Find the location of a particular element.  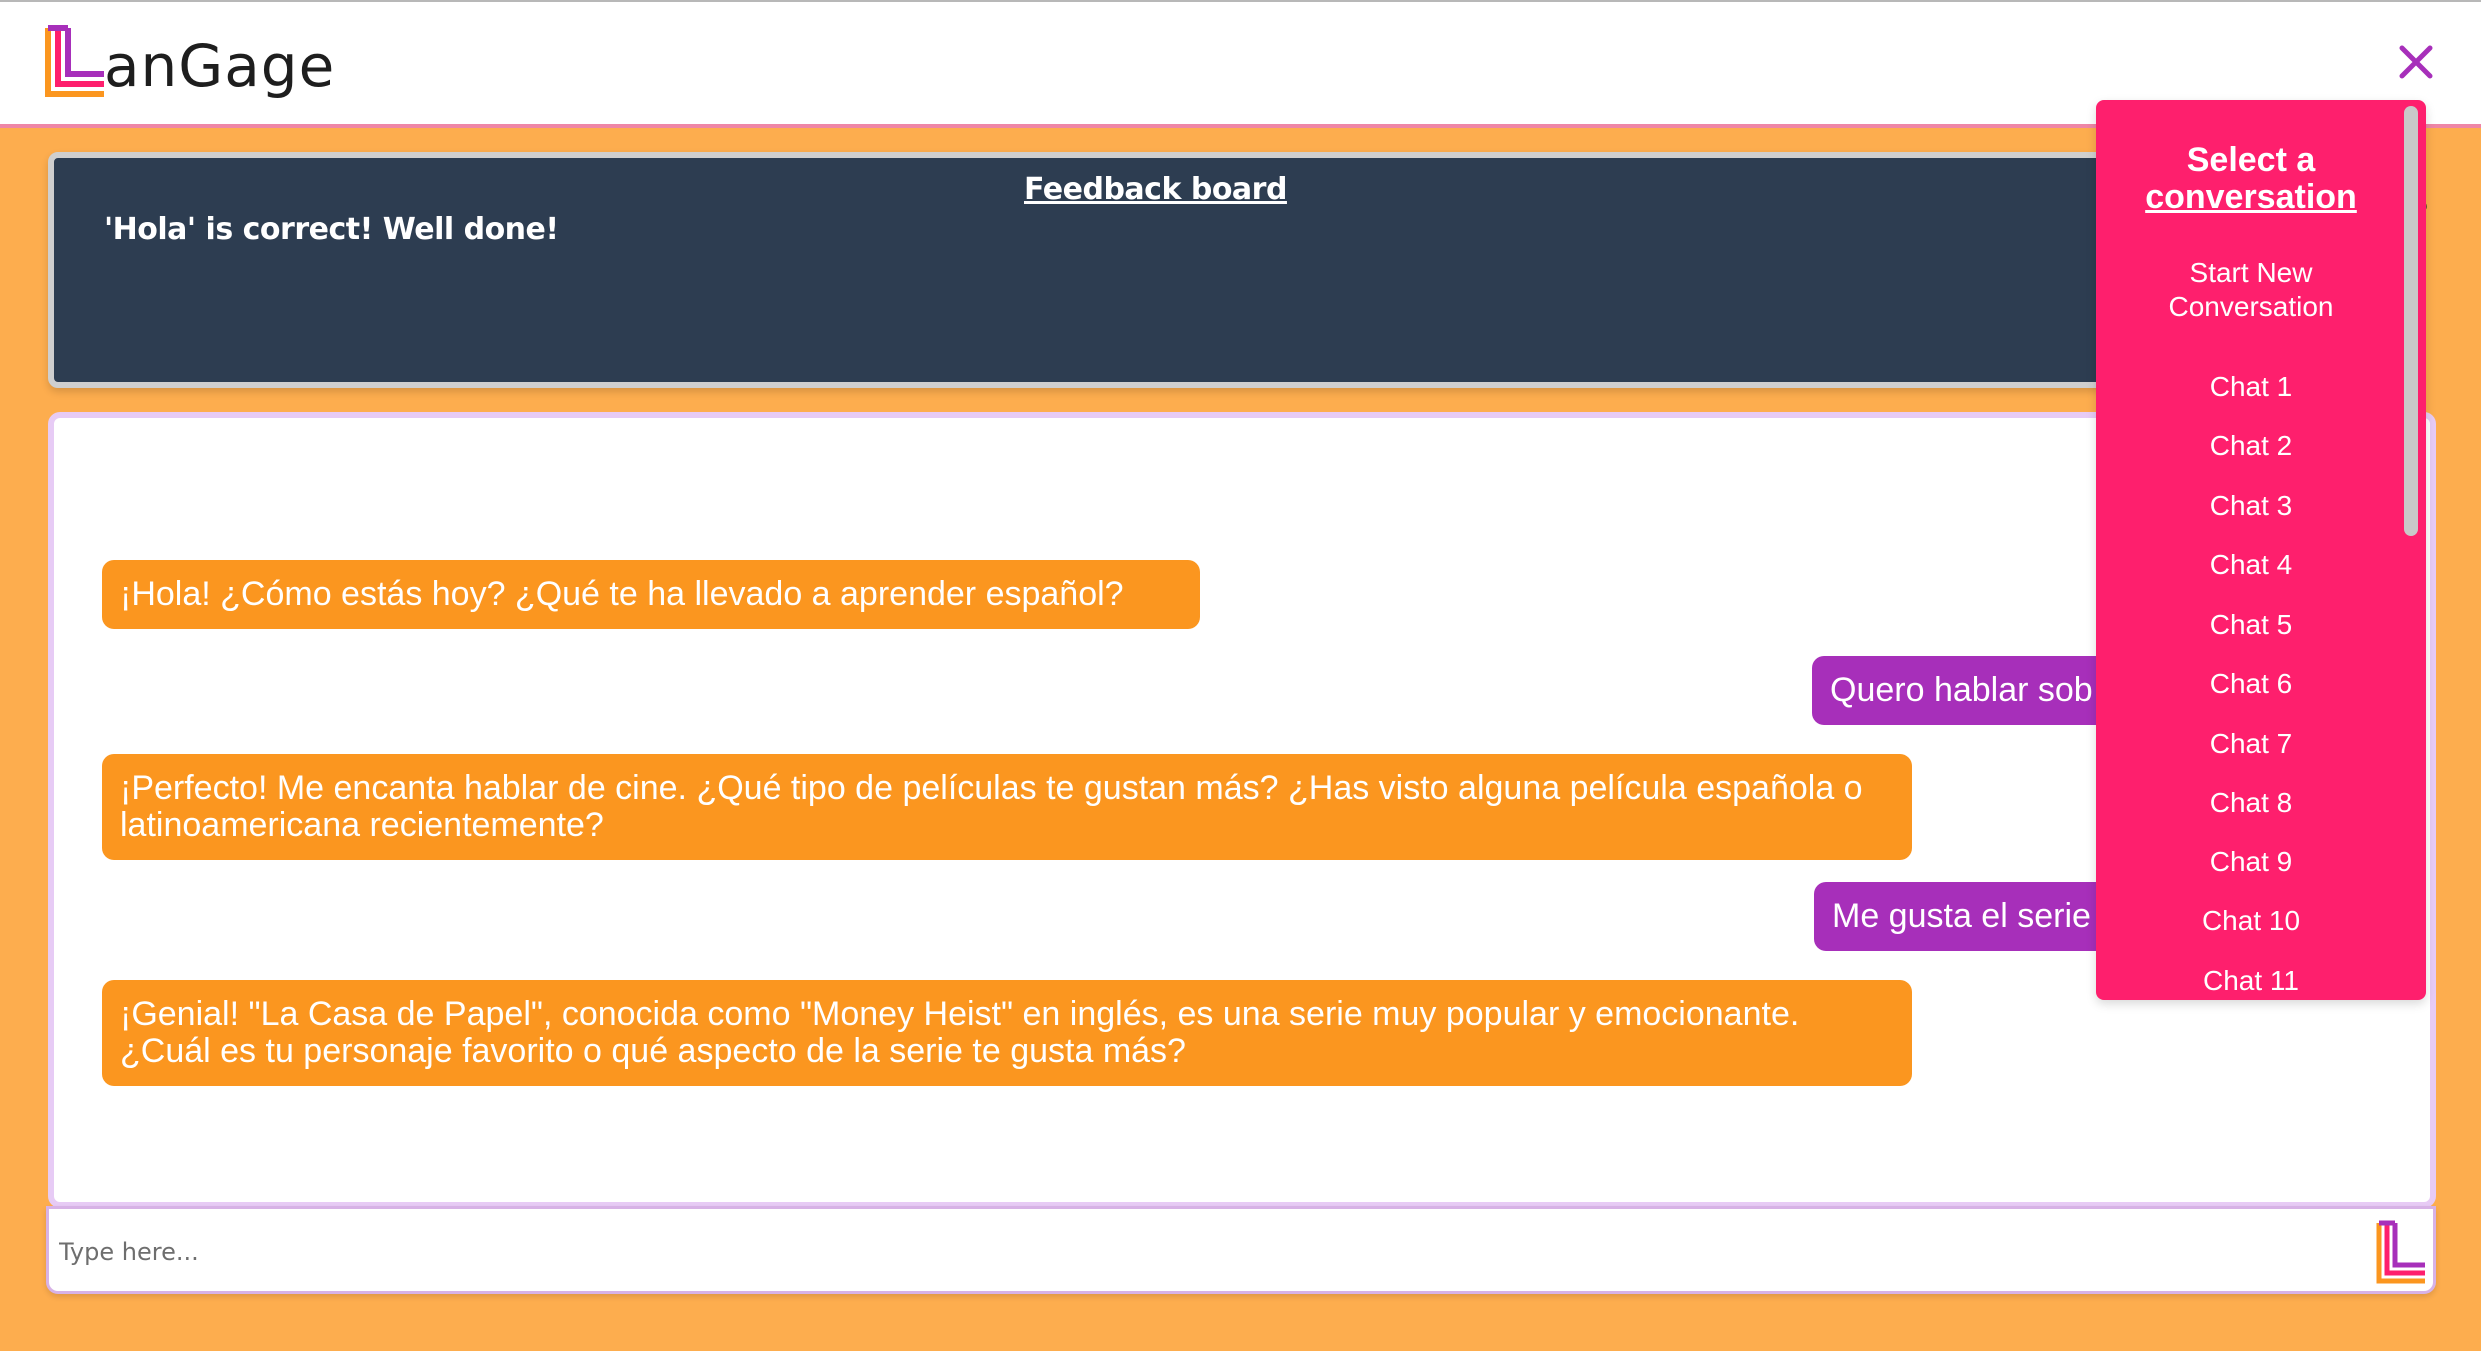

menu-item-chat-10: Chat 10 is located at coordinates (2251, 921).